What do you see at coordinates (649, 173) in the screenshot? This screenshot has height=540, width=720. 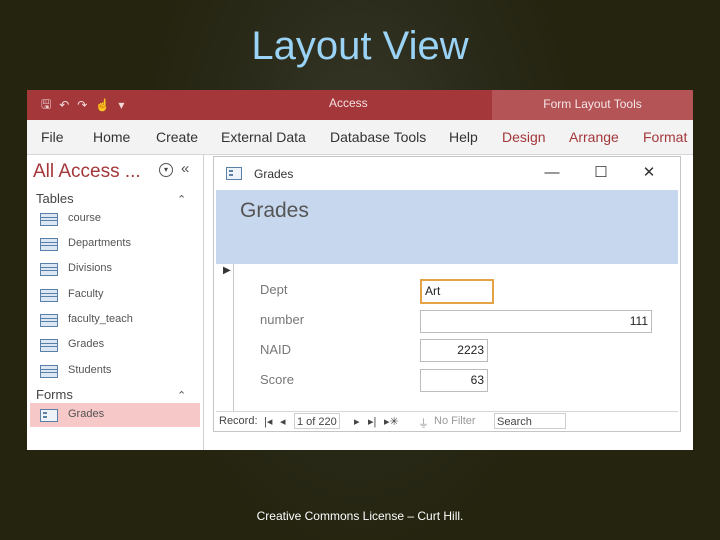 I see `close-icon: ✕` at bounding box center [649, 173].